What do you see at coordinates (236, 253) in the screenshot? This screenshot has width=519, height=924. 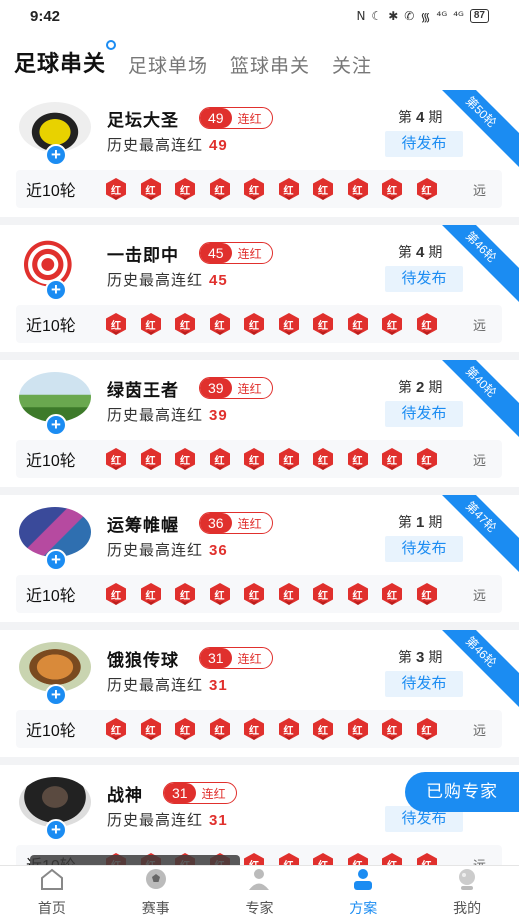 I see `streak-badge: 45 连红` at bounding box center [236, 253].